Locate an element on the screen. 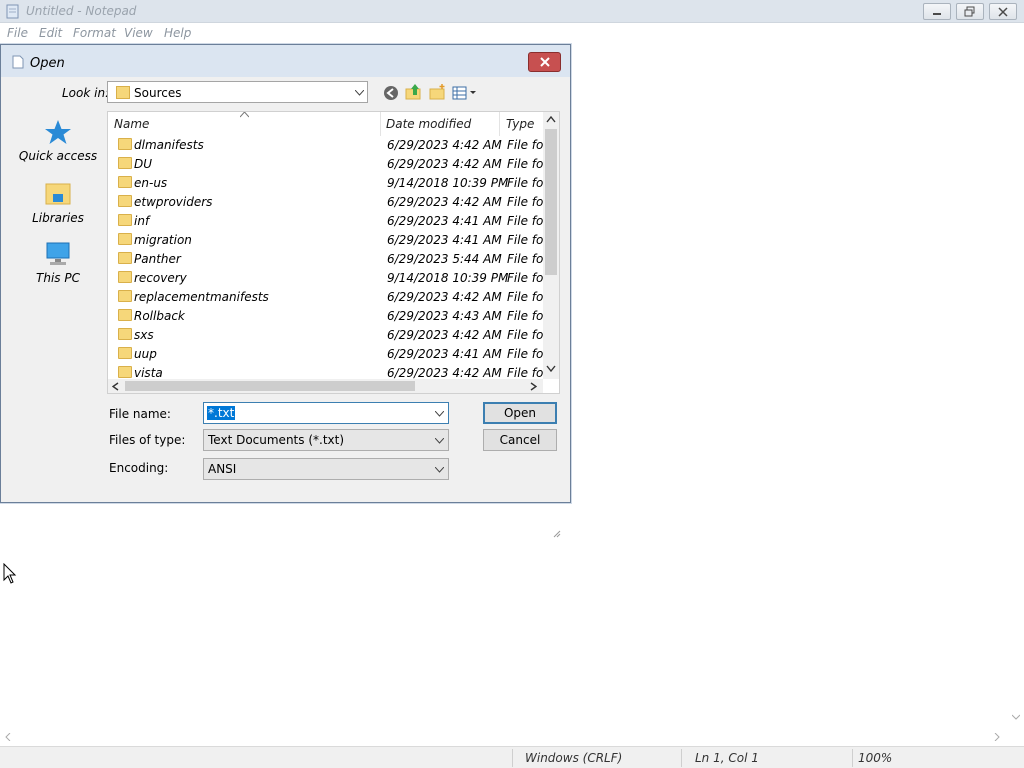 The image size is (1024, 768). file-name-input: *.txt is located at coordinates (326, 413).